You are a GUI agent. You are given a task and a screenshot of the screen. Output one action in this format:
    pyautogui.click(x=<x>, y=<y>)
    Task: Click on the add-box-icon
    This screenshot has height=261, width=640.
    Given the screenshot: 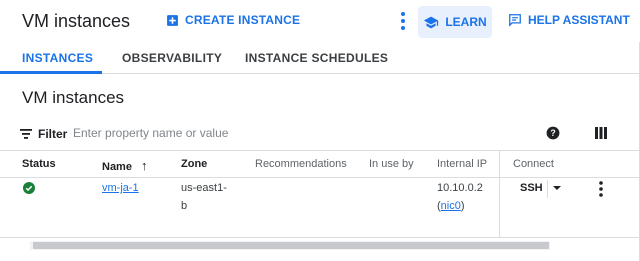 What is the action you would take?
    pyautogui.click(x=172, y=20)
    